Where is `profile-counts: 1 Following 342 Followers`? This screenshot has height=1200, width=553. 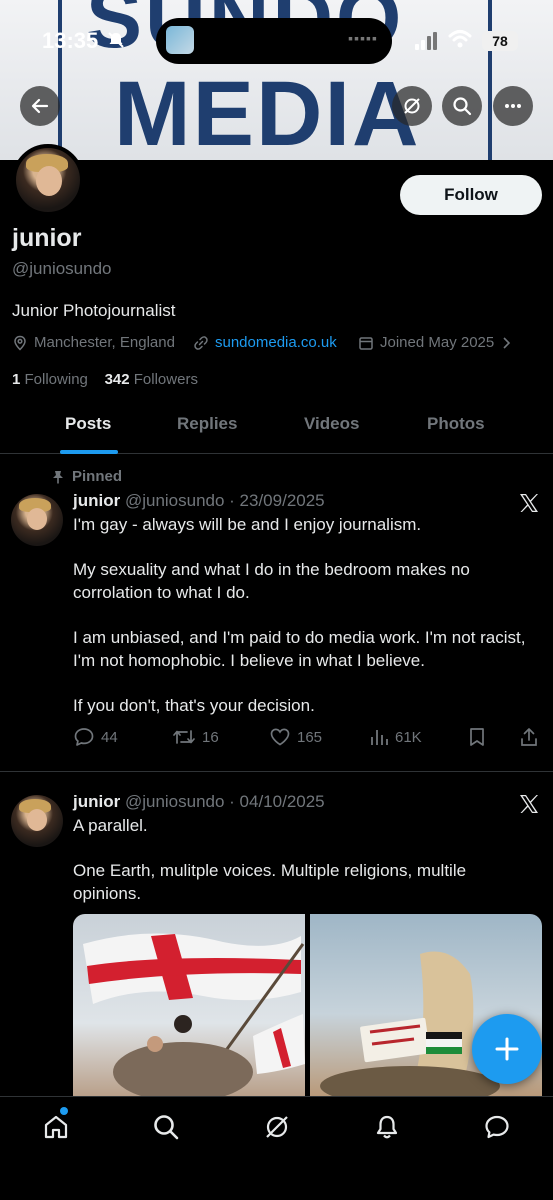
profile-counts: 1 Following 342 Followers is located at coordinates (105, 379).